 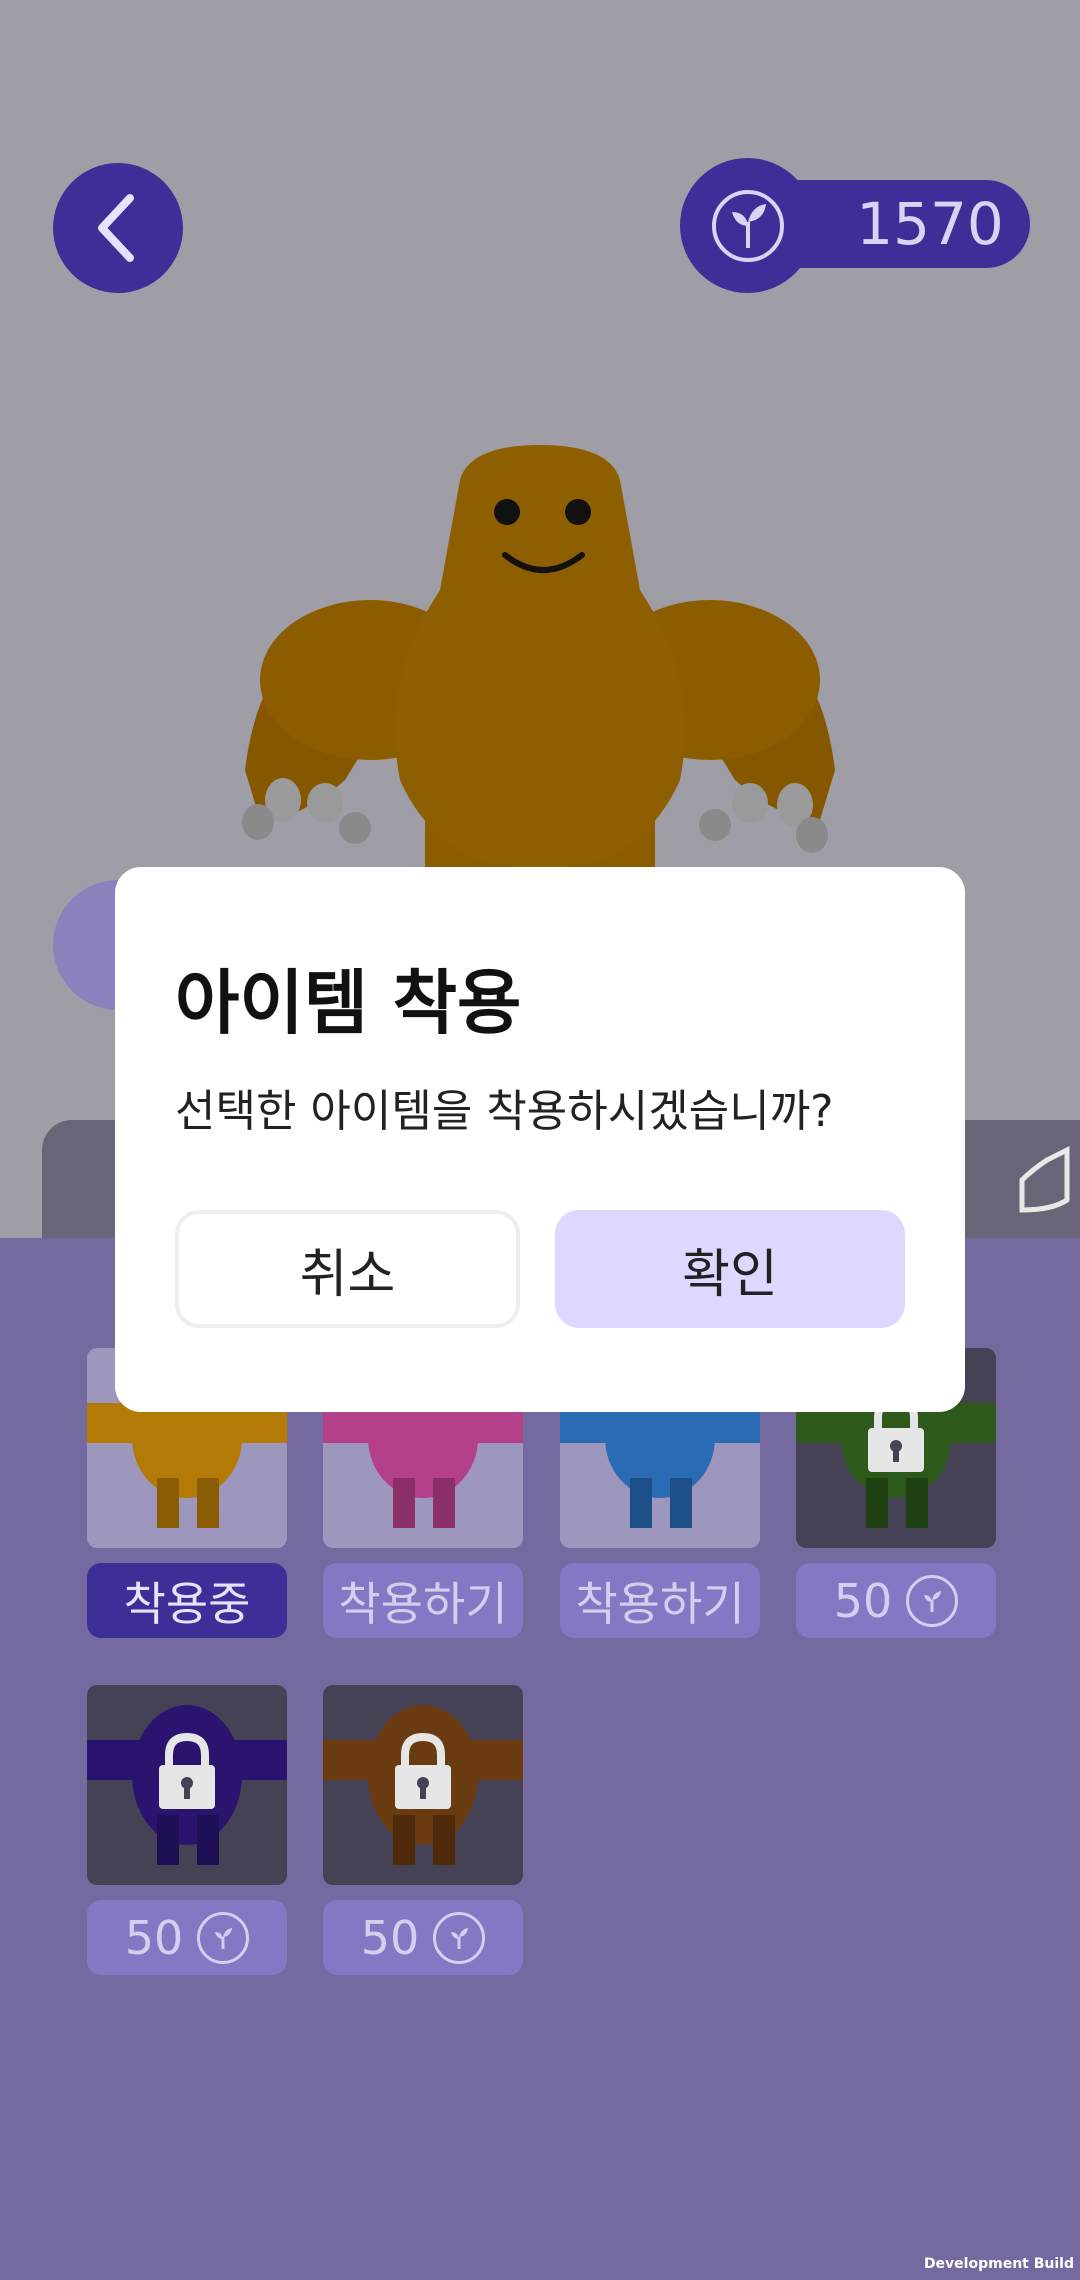 I want to click on currency-display: 1570, so click(x=855, y=225).